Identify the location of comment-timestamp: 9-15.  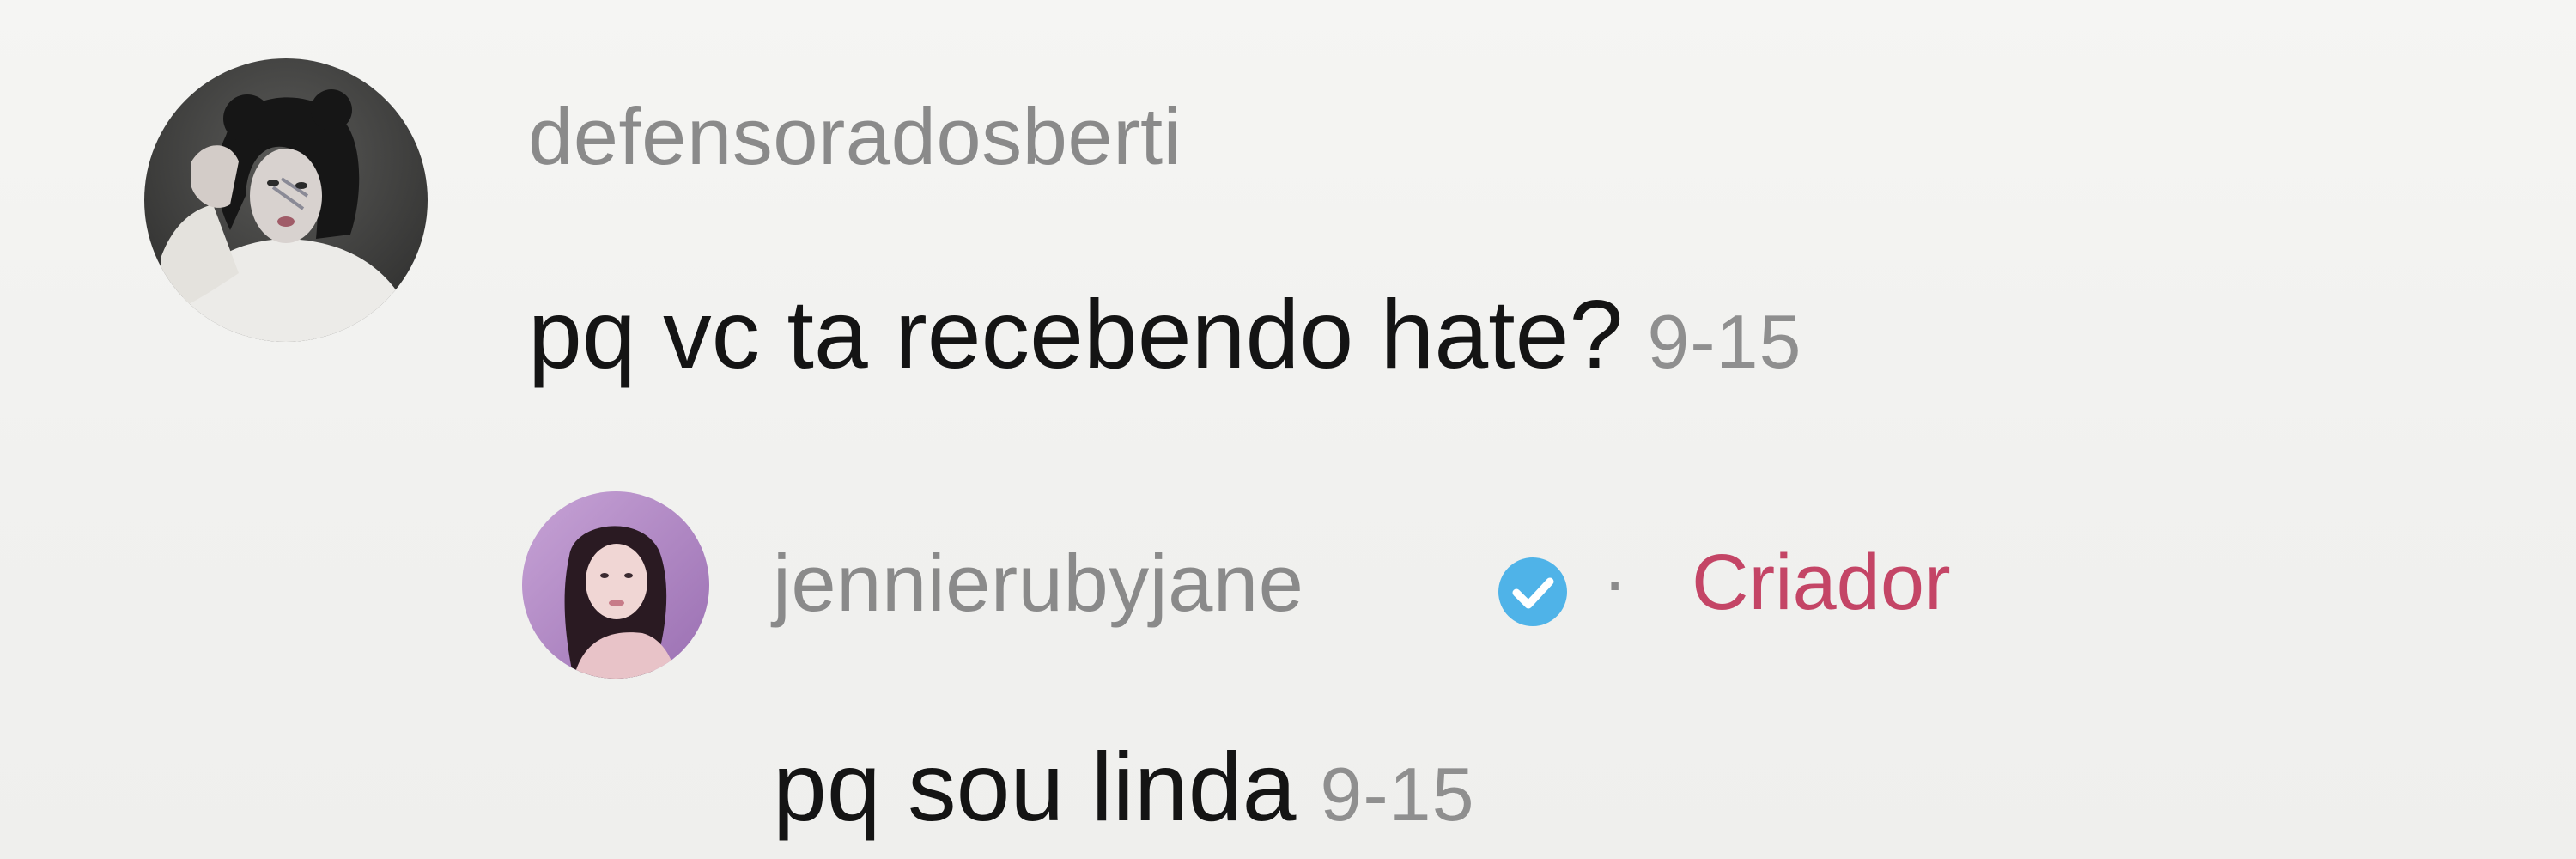
(1725, 342).